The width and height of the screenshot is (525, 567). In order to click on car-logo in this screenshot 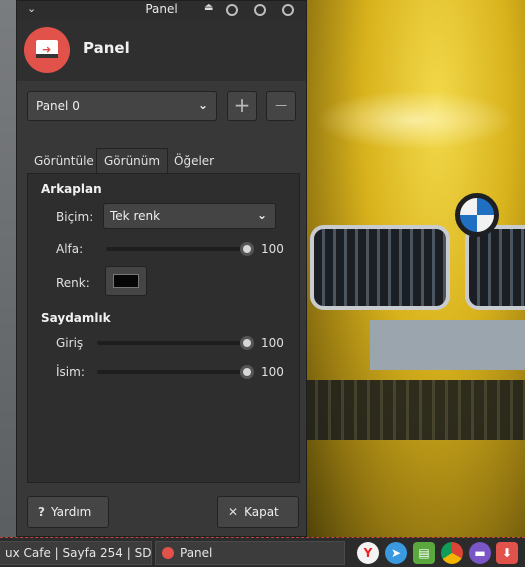, I will do `click(477, 215)`.